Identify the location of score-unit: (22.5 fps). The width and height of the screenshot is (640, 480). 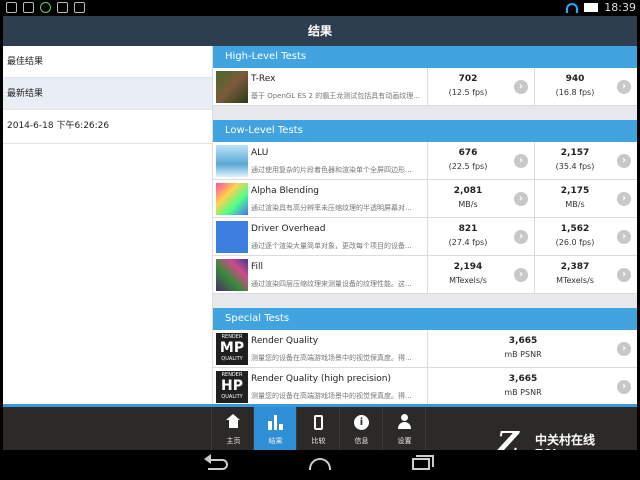
(468, 166).